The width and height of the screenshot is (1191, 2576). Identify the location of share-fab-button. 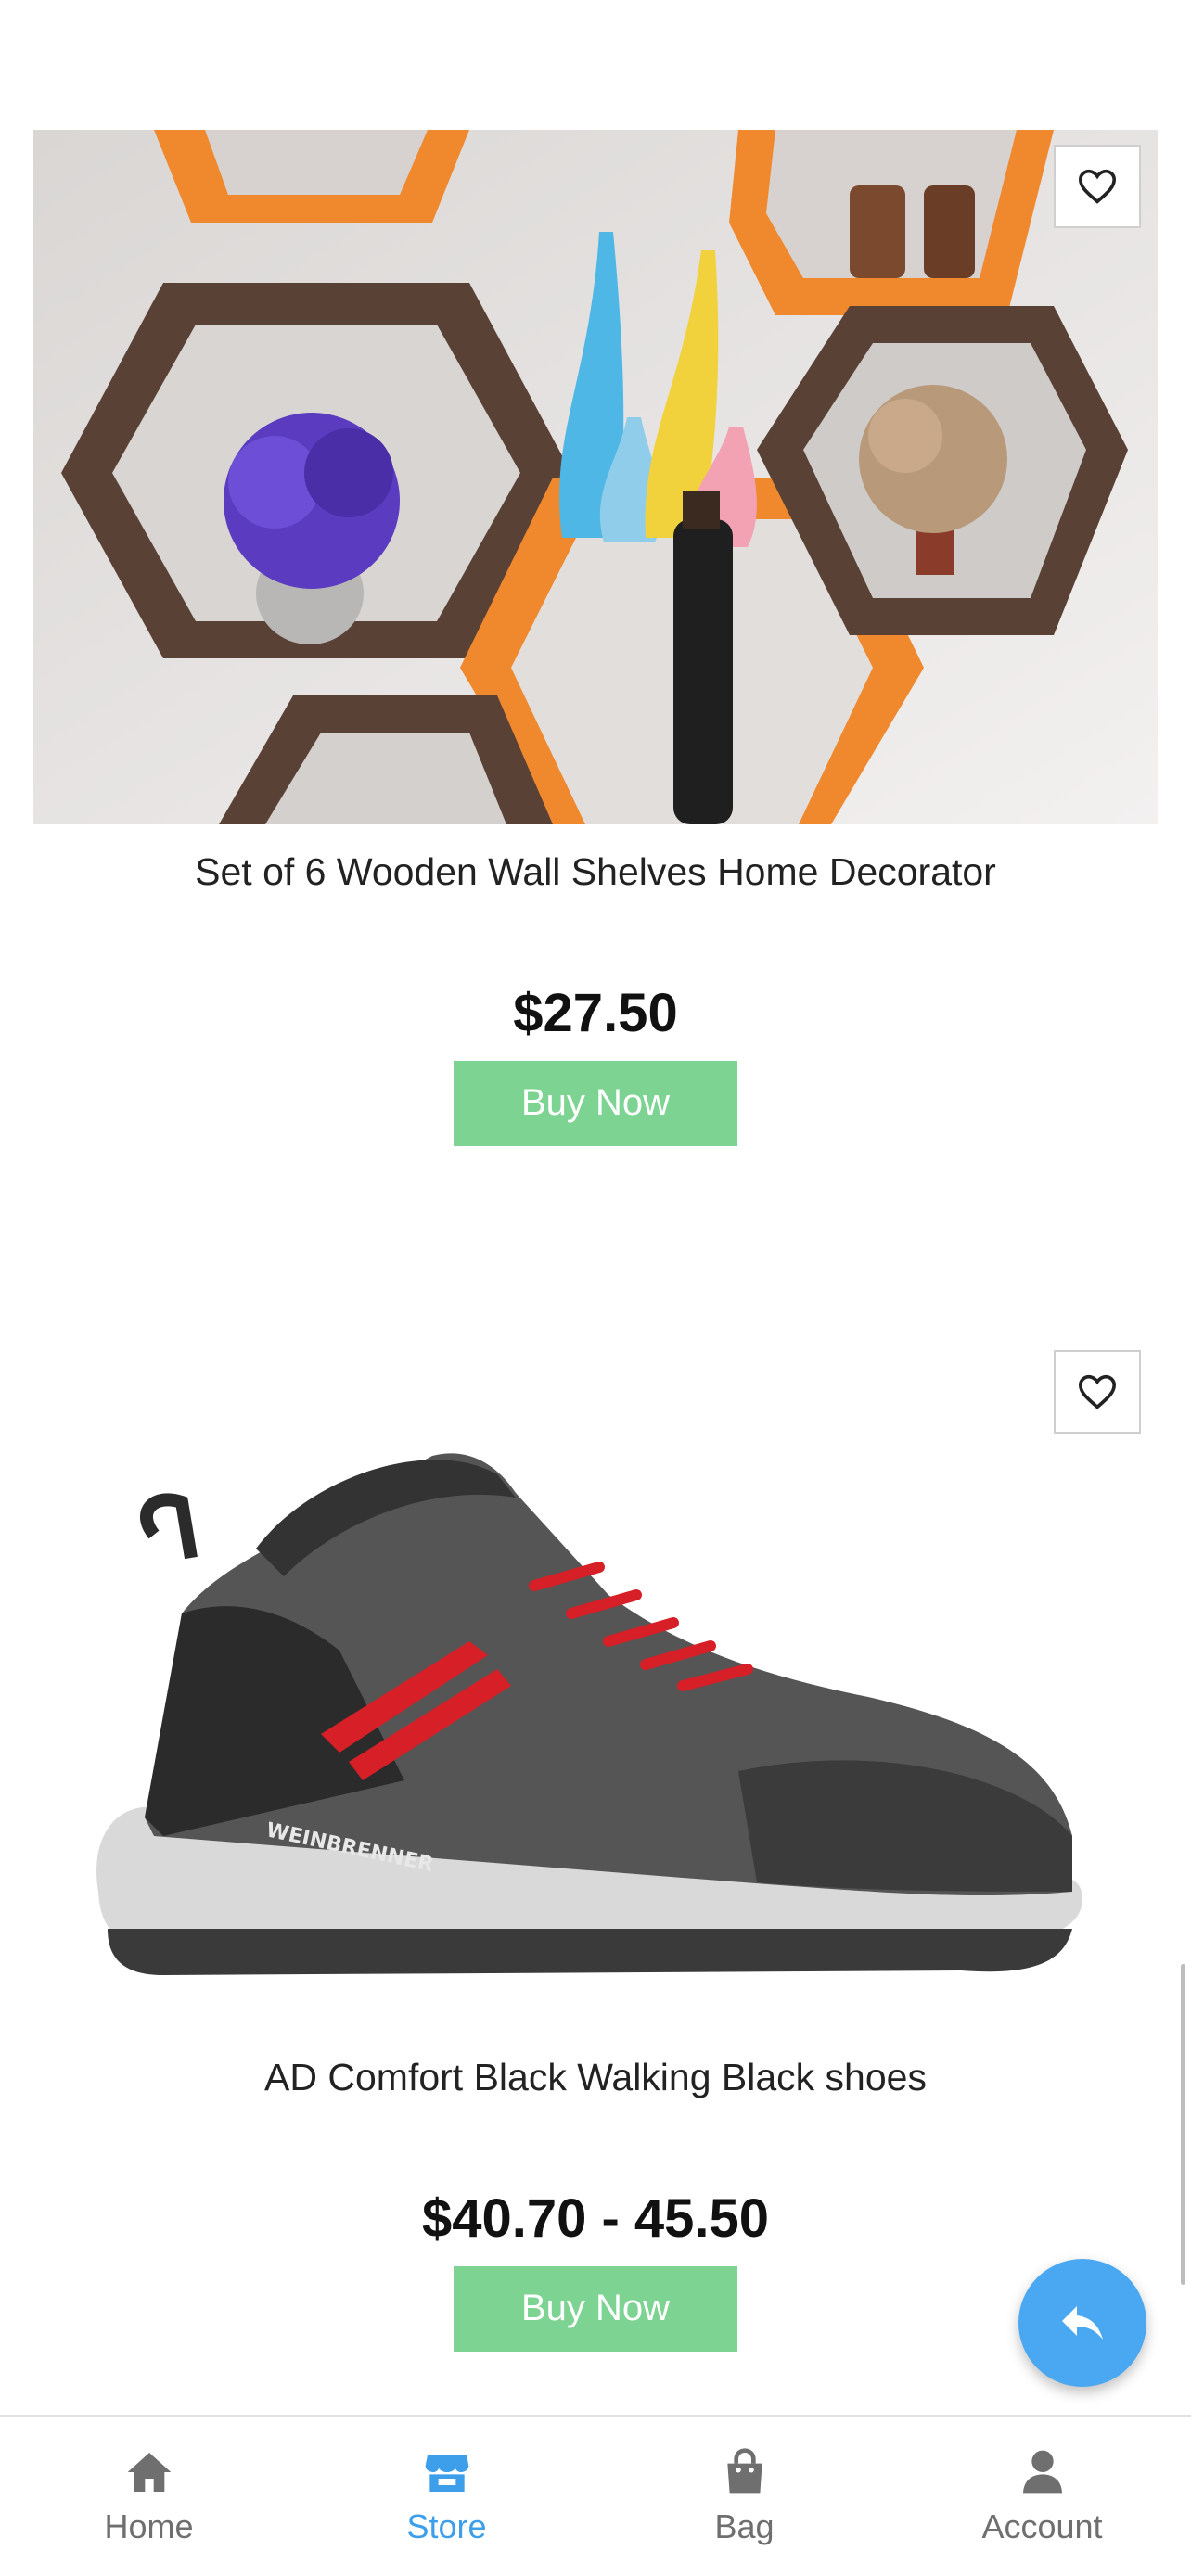
(1082, 2323).